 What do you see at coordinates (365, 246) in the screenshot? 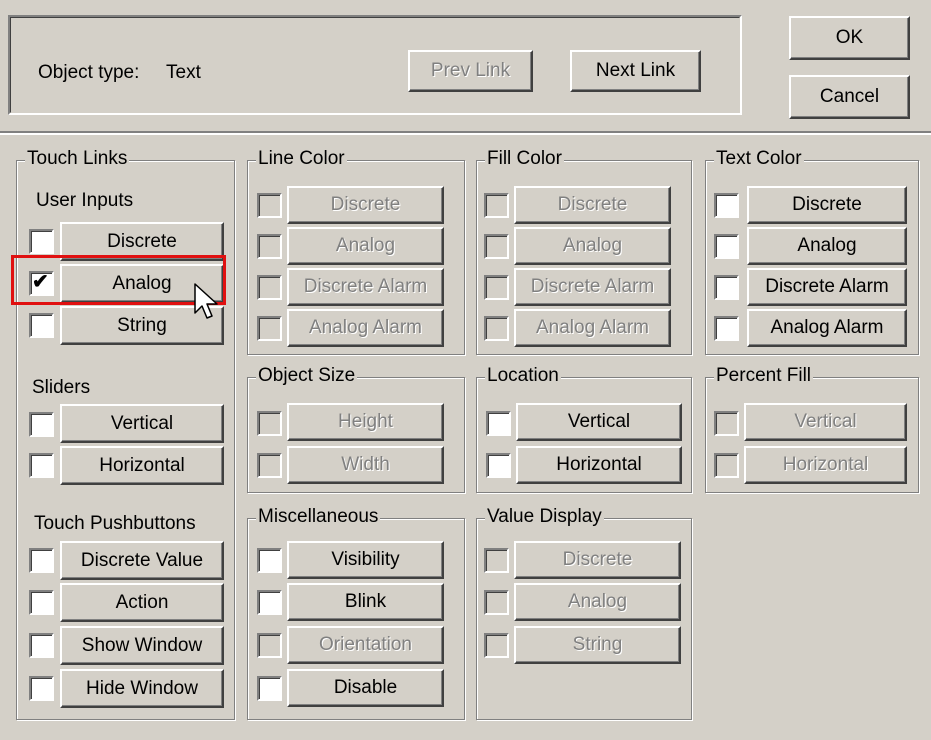
I see `line-analog-button: Analog` at bounding box center [365, 246].